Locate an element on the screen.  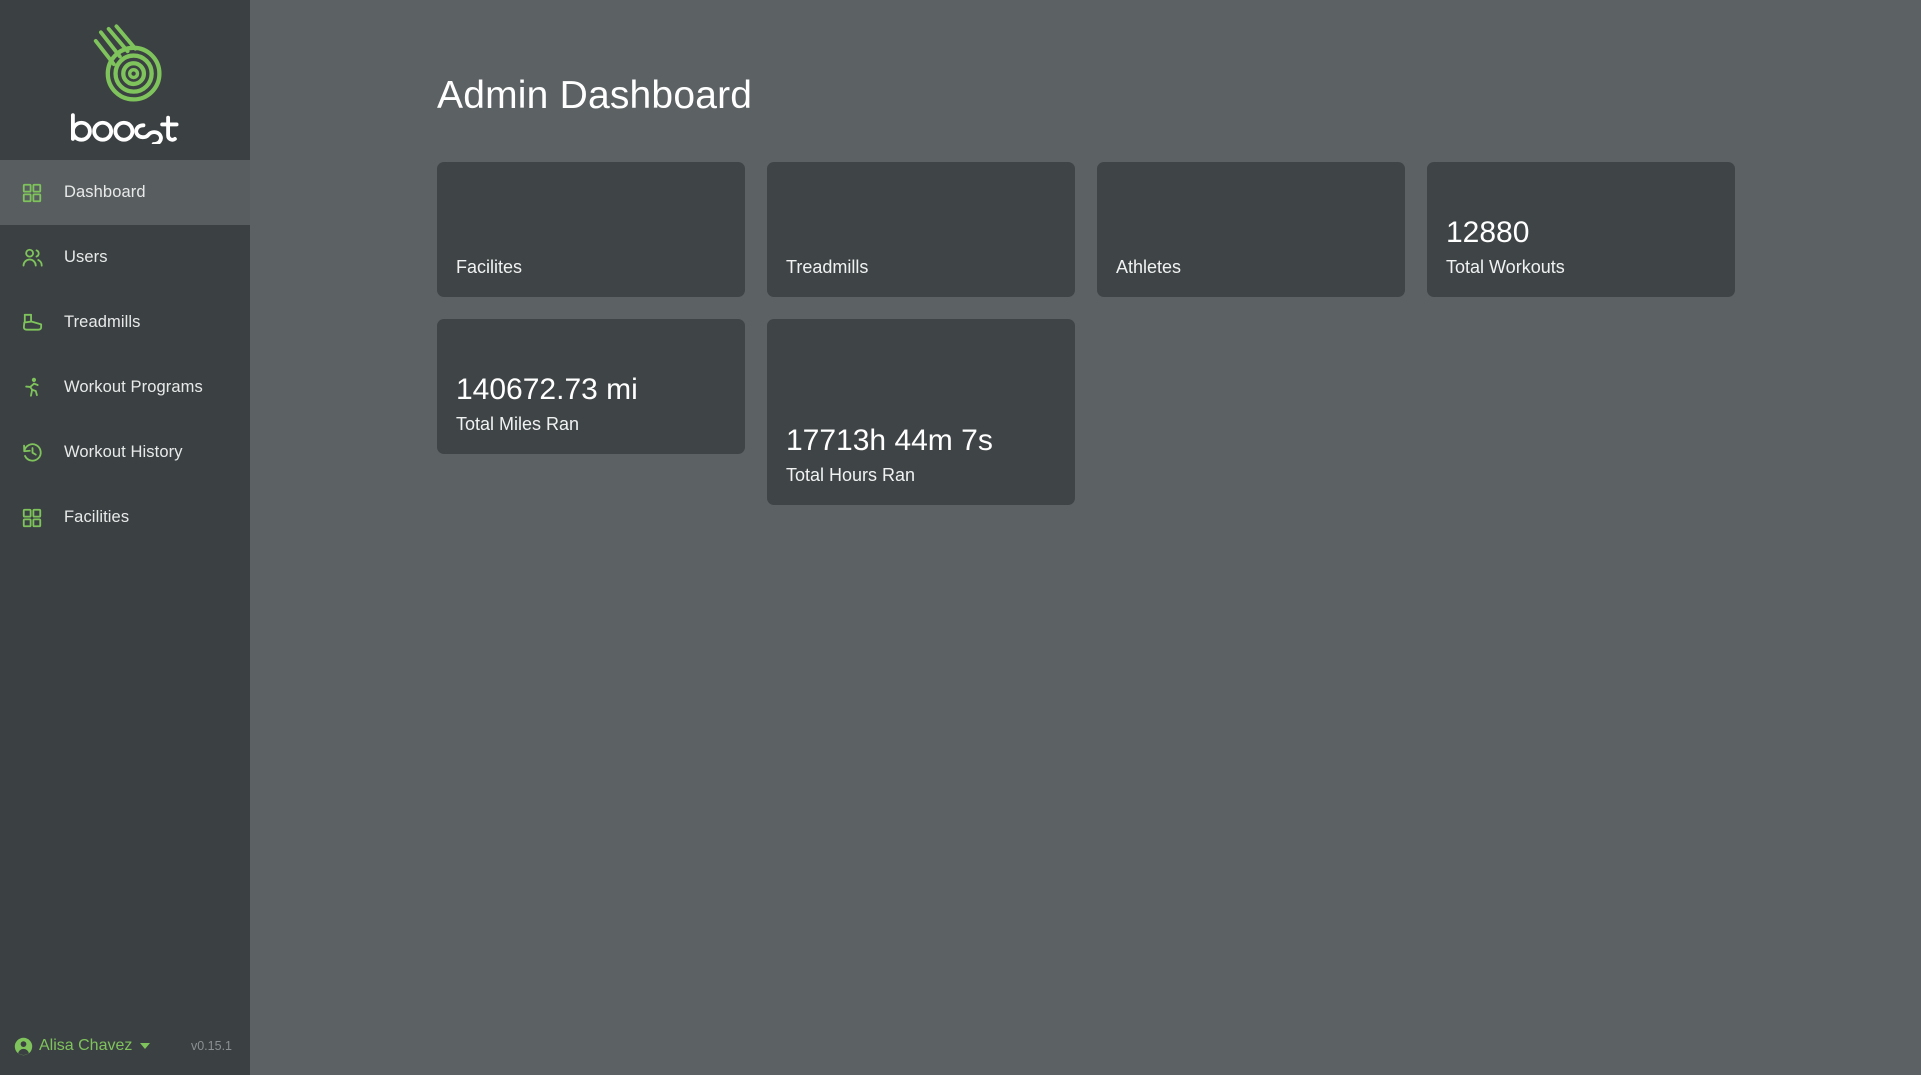
treadmill-icon is located at coordinates (32, 323).